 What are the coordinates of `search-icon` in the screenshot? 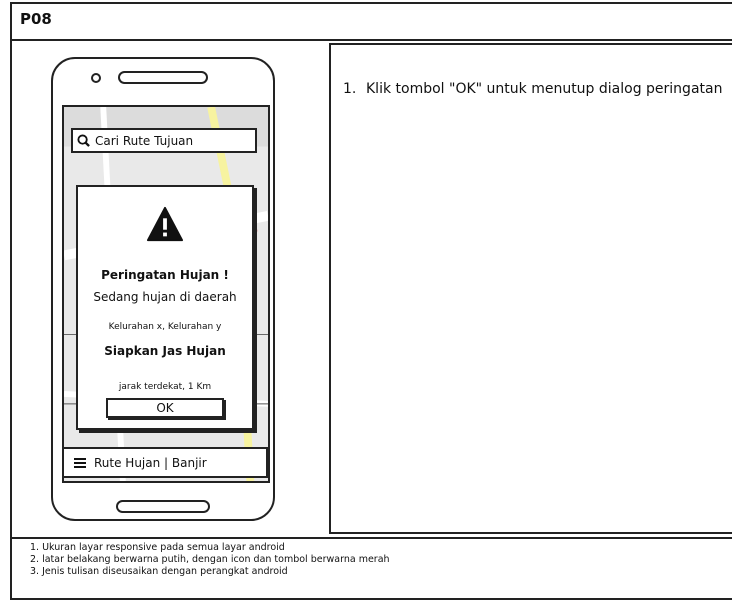 It's located at (83, 140).